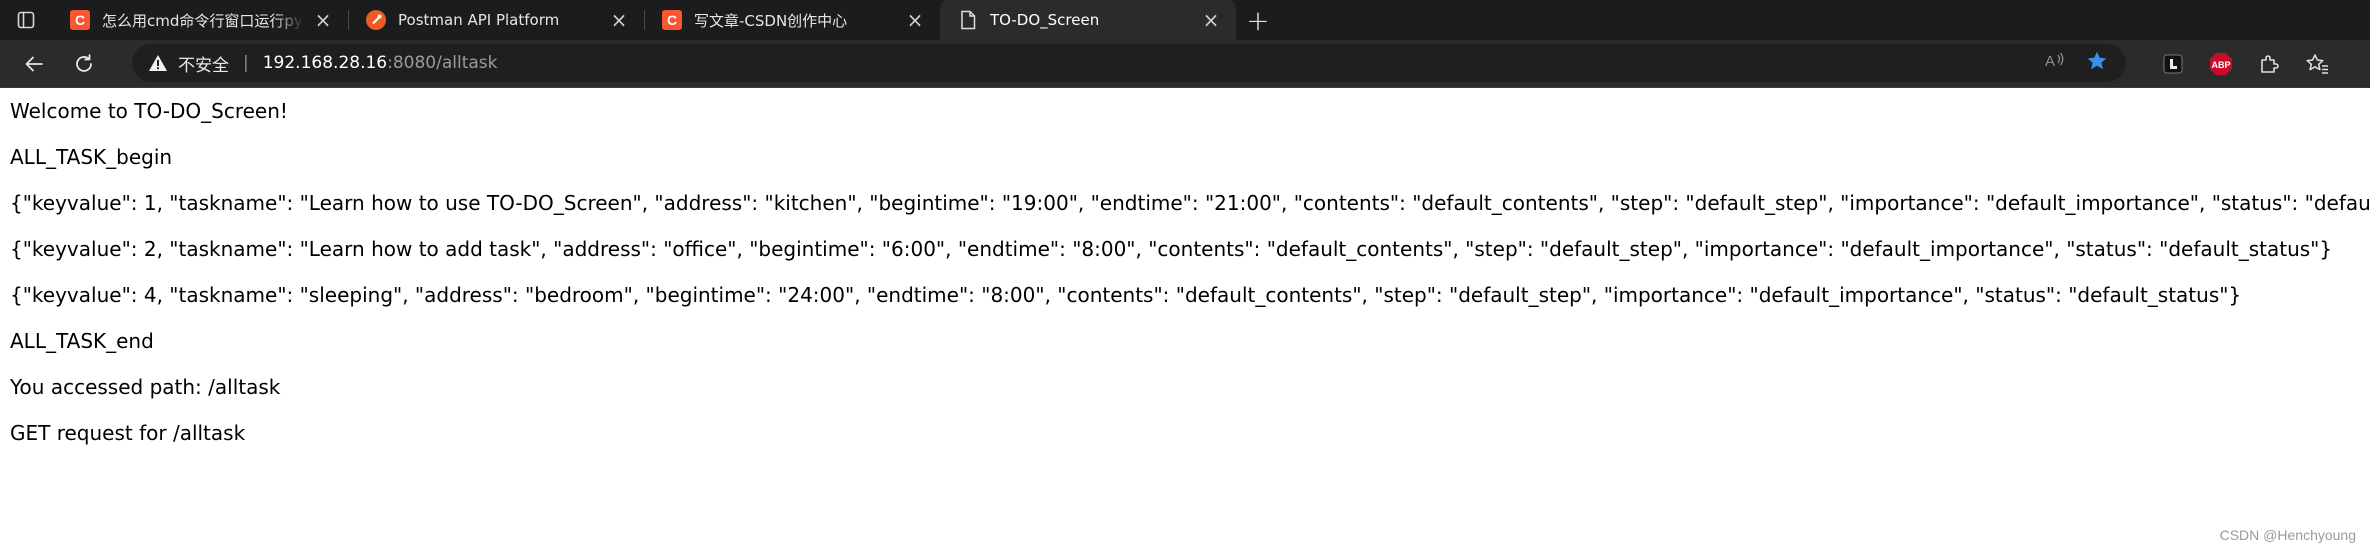 The image size is (2370, 549). I want to click on tab-actions-menu-button, so click(26, 20).